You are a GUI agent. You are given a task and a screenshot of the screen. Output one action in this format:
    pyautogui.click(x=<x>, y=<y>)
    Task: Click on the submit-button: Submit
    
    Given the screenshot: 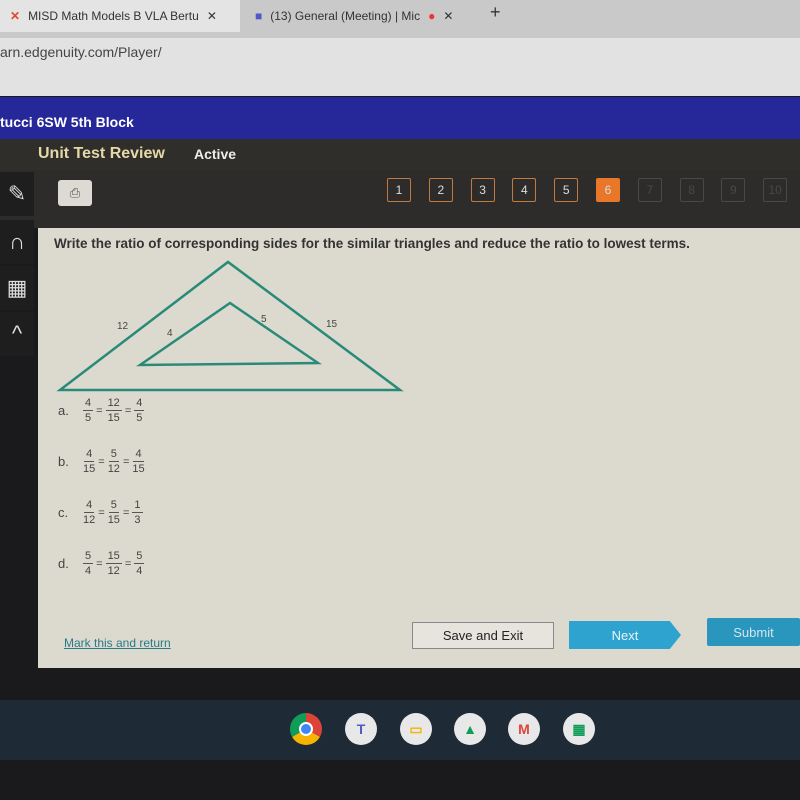 What is the action you would take?
    pyautogui.click(x=753, y=632)
    